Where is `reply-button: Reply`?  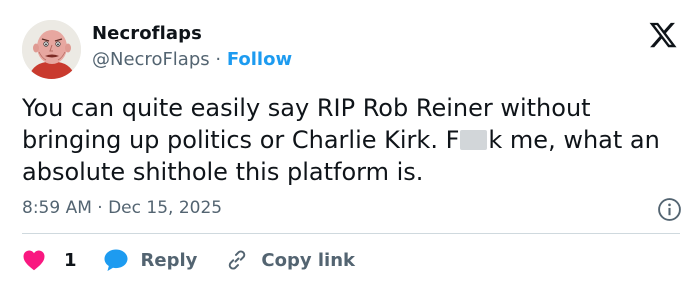 reply-button: Reply is located at coordinates (150, 260).